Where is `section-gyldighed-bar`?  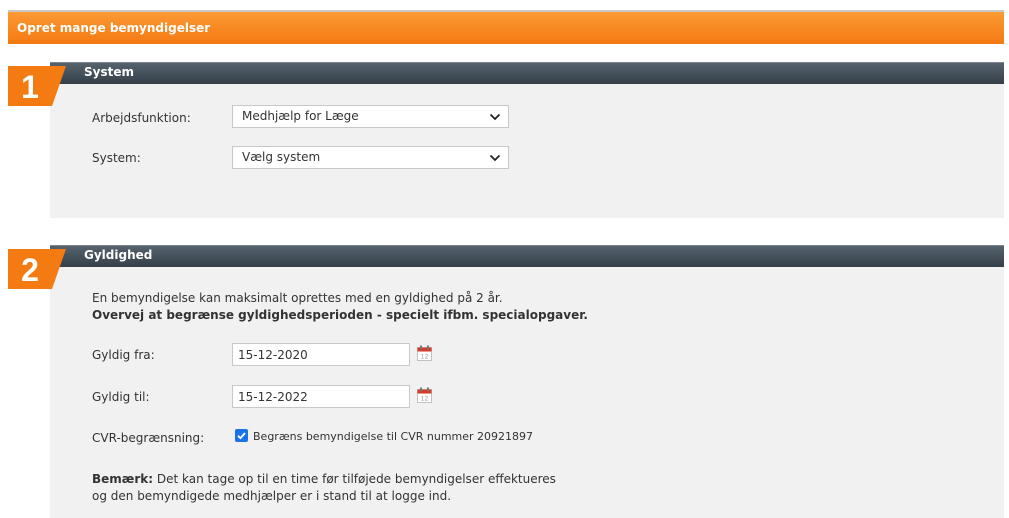 section-gyldighed-bar is located at coordinates (527, 256).